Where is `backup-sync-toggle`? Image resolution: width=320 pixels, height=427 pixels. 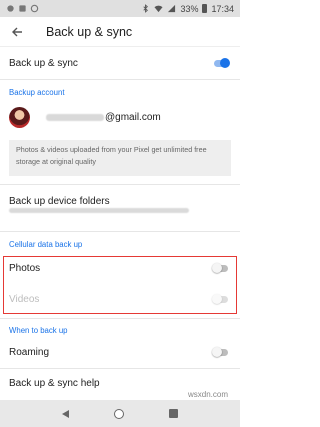
backup-sync-toggle is located at coordinates (221, 63).